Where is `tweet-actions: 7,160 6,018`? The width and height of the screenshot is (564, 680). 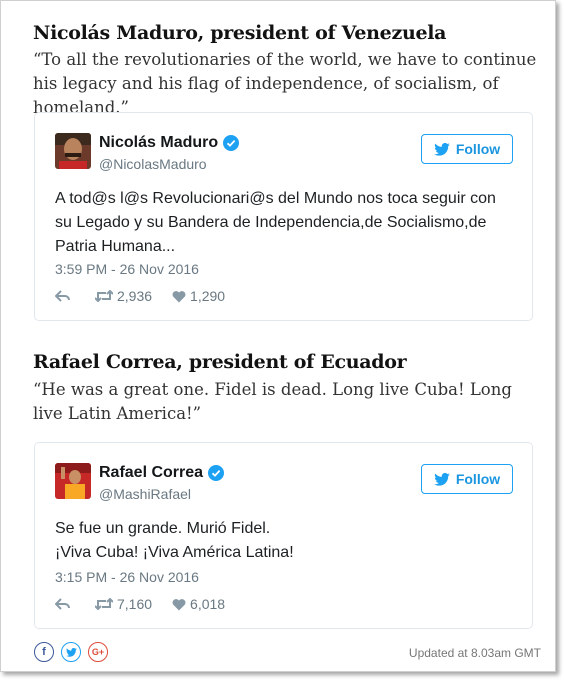
tweet-actions: 7,160 6,018 is located at coordinates (150, 604).